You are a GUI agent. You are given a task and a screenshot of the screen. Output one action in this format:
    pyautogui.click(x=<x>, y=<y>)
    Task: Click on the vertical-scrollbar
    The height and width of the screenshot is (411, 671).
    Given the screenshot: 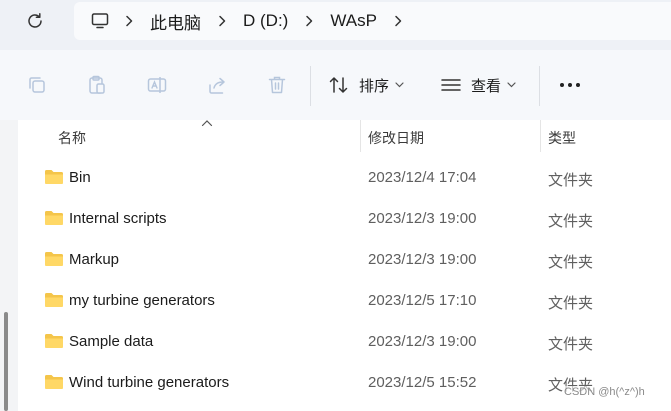 What is the action you would take?
    pyautogui.click(x=9, y=265)
    